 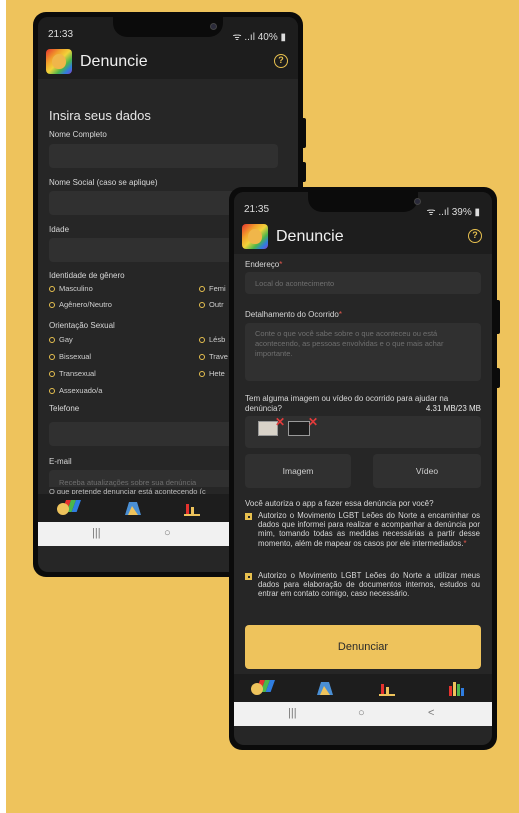 I want to click on nome-completo-input, so click(x=163, y=156).